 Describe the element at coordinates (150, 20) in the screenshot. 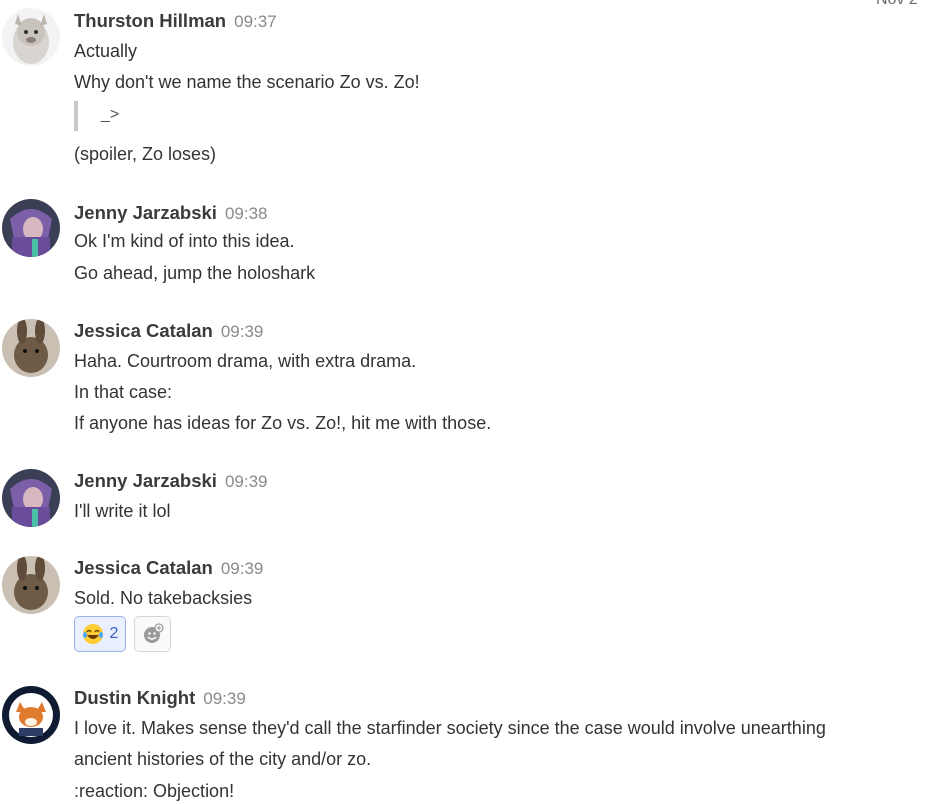

I see `author-name: Thurston Hillman` at that location.